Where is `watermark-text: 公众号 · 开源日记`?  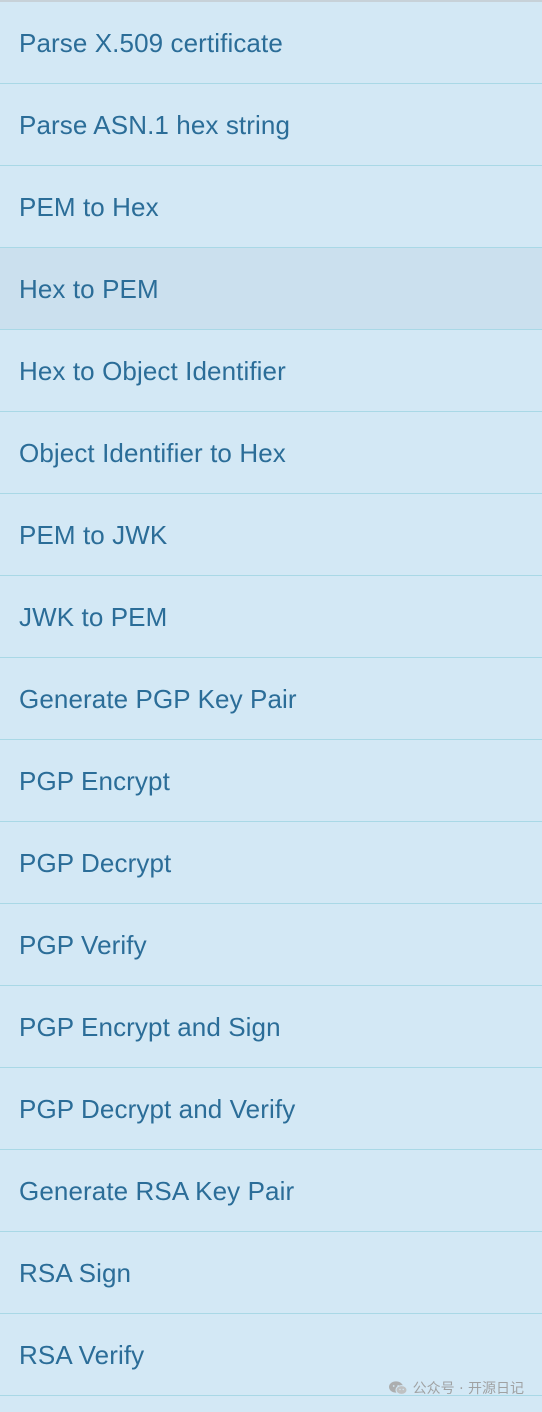 watermark-text: 公众号 · 开源日记 is located at coordinates (468, 1389).